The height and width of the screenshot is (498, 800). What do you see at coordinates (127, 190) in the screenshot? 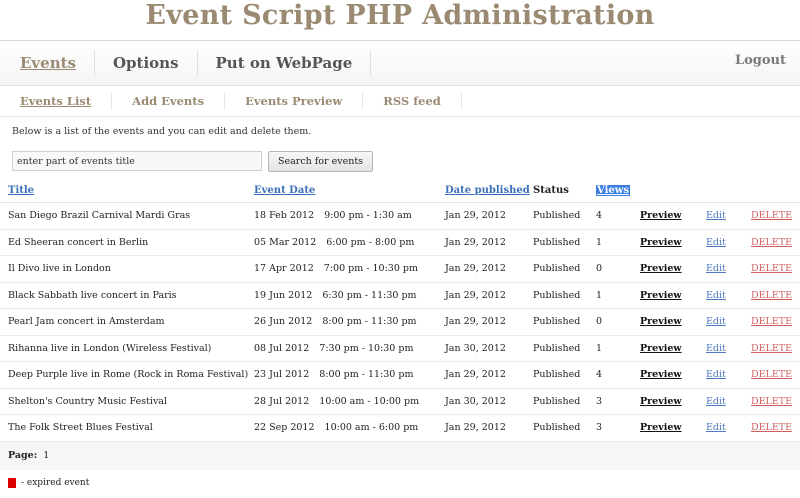
I see `header-title: Title` at bounding box center [127, 190].